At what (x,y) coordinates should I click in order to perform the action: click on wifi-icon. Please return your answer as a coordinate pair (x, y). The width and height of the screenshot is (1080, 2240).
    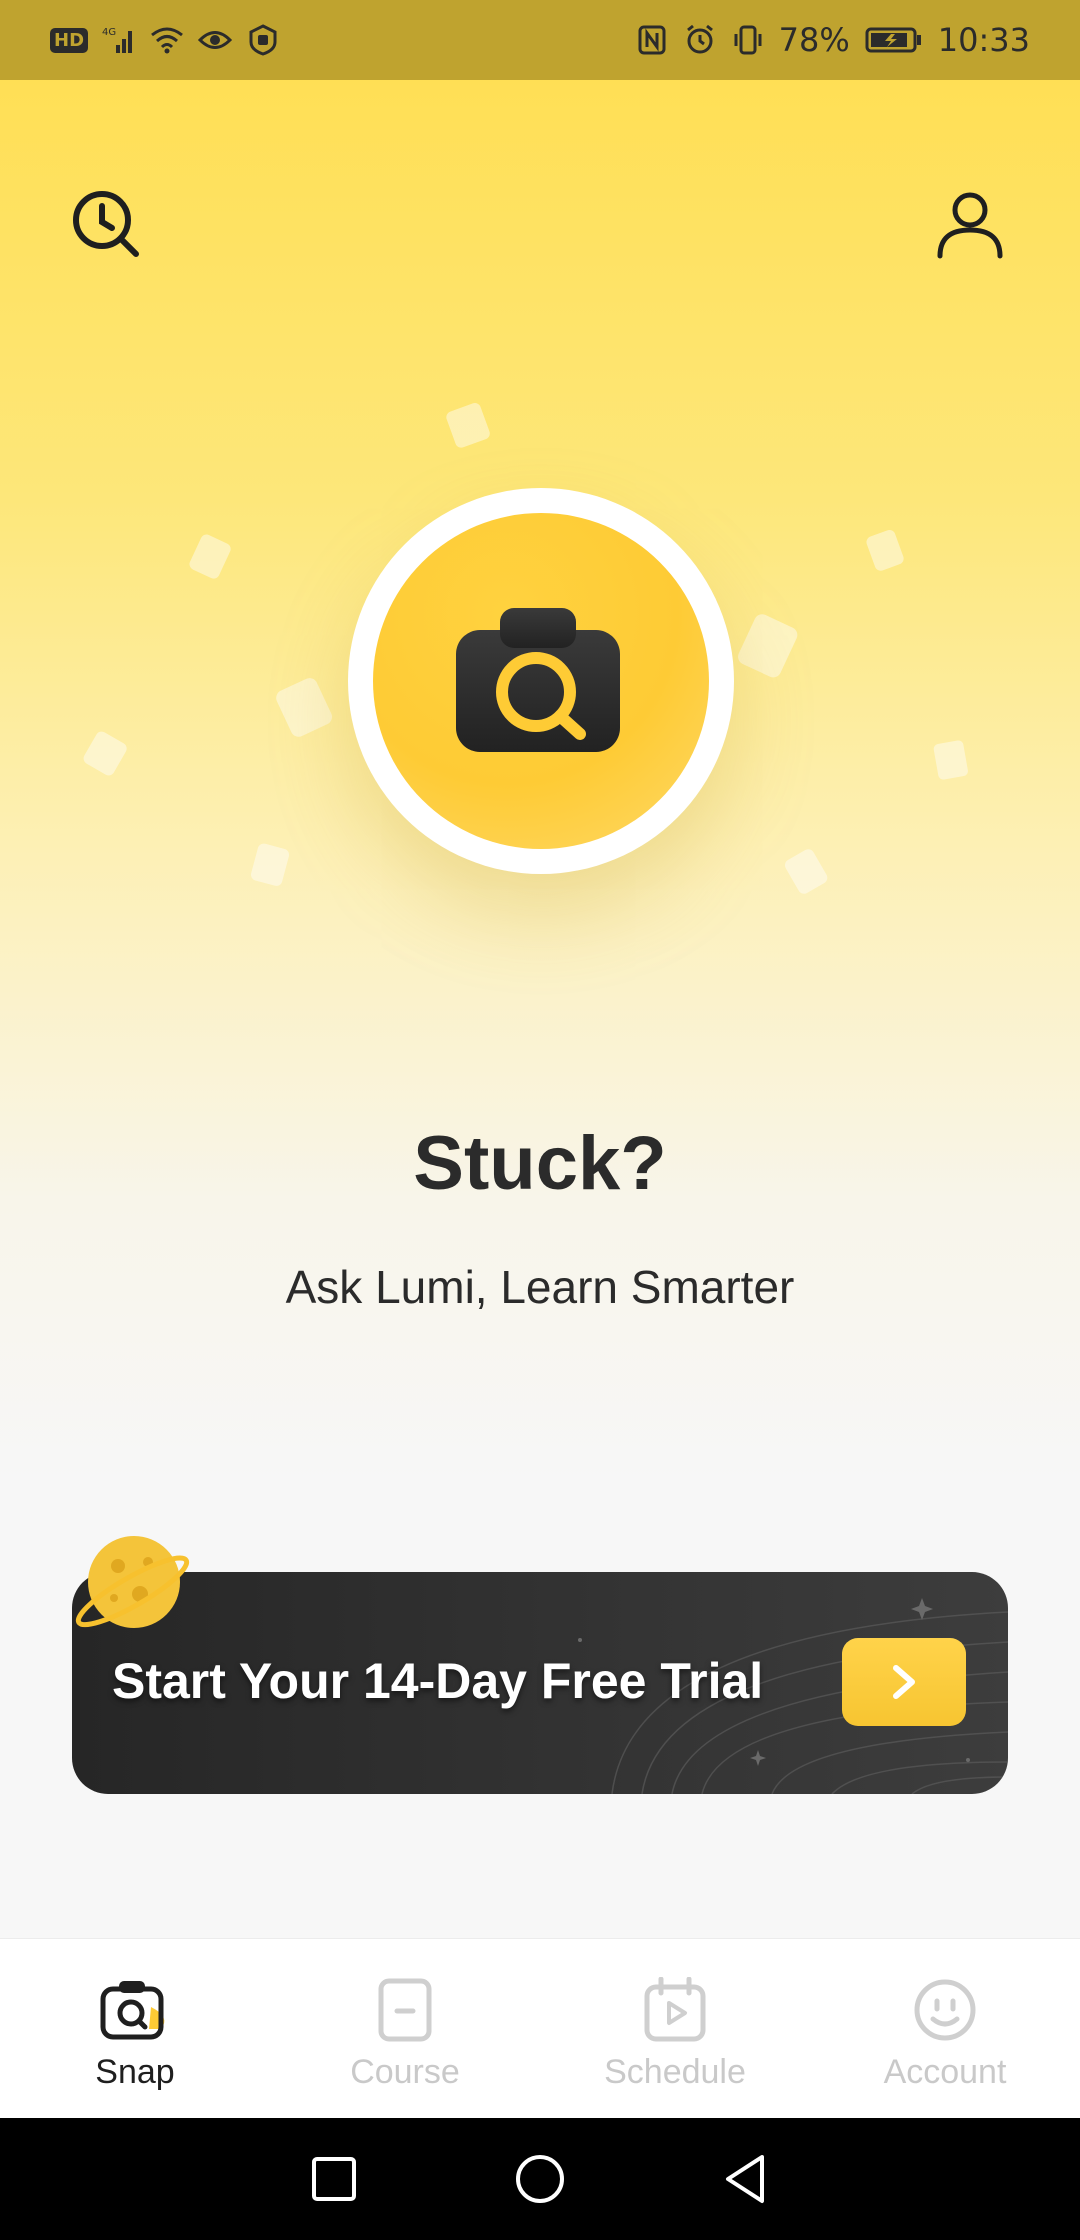
    Looking at the image, I should click on (167, 40).